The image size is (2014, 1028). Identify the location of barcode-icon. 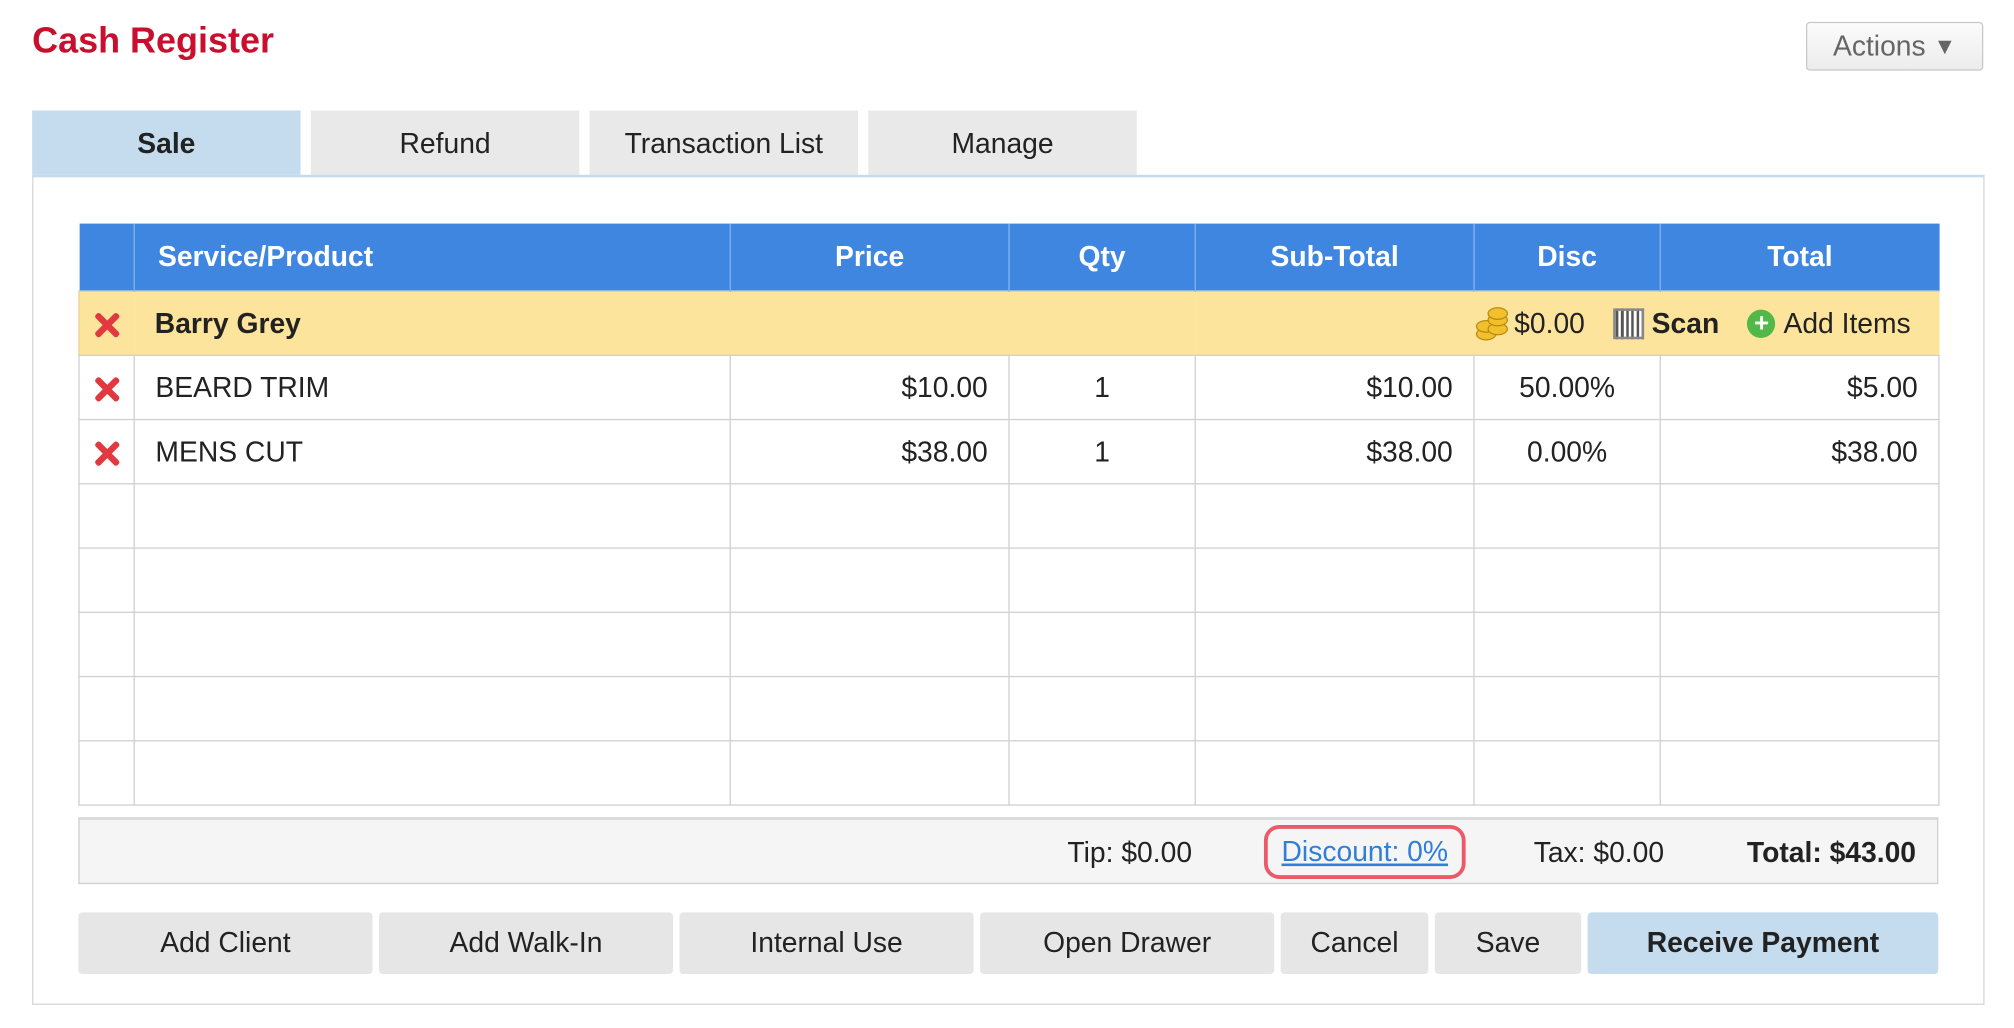
(1628, 323).